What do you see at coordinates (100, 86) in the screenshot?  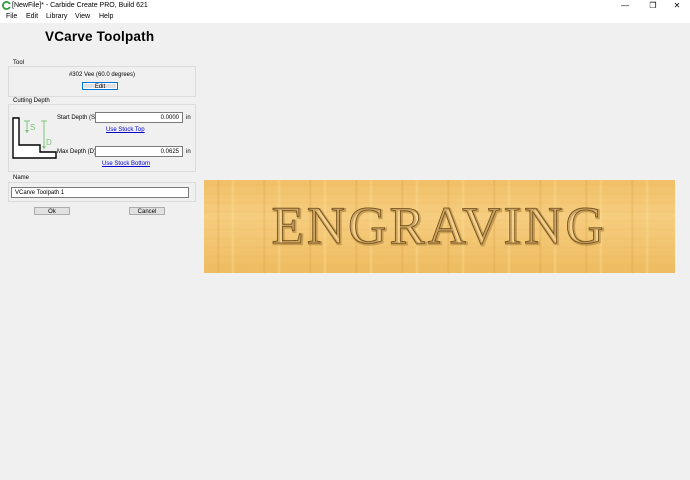 I see `edit-tool-button: Edit` at bounding box center [100, 86].